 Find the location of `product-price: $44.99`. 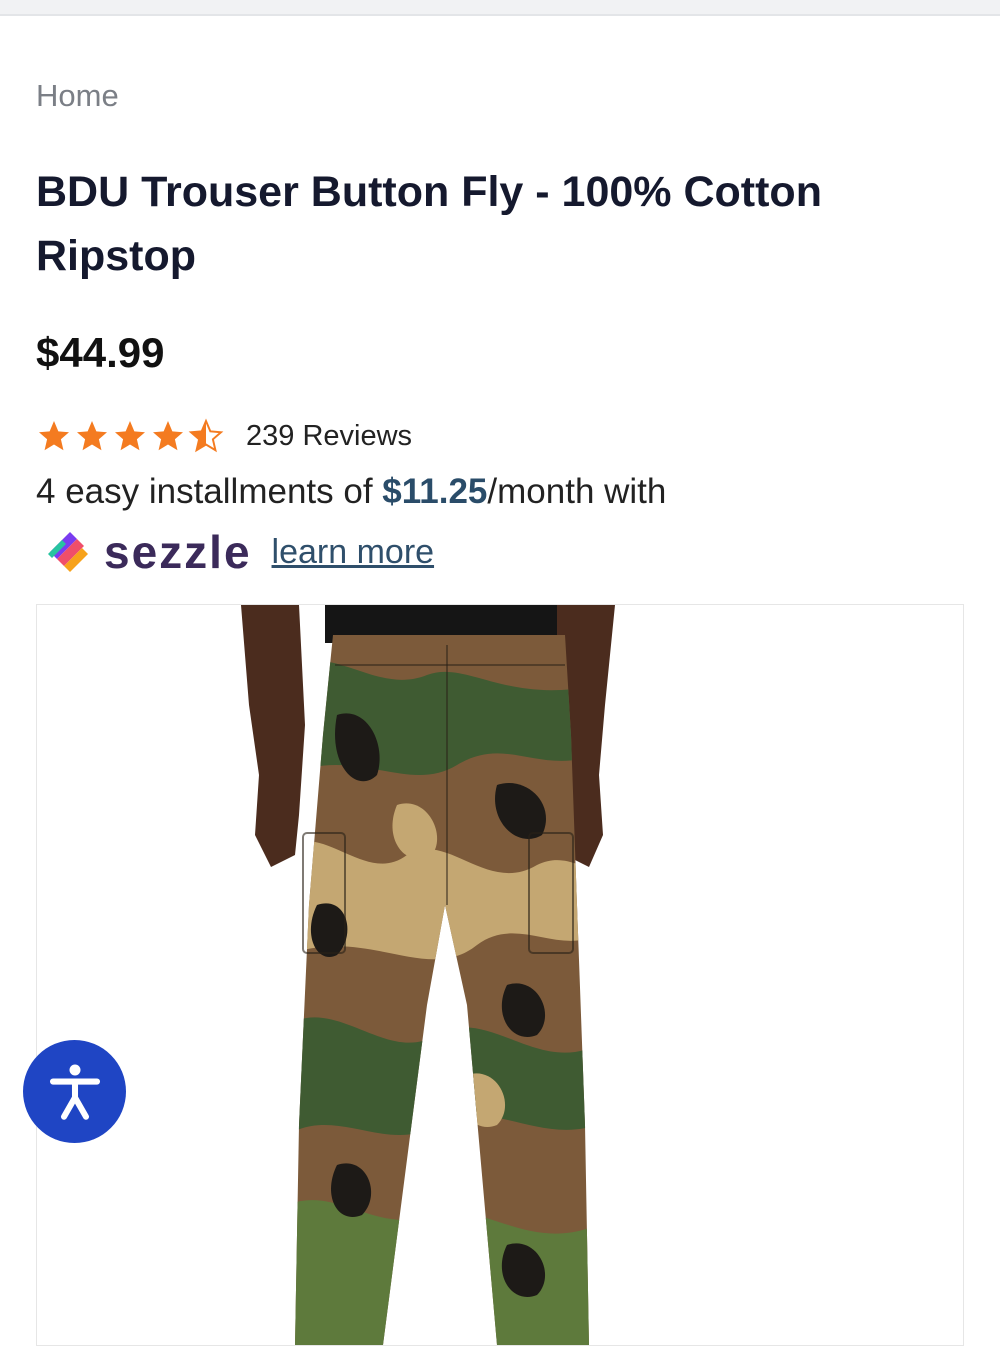

product-price: $44.99 is located at coordinates (100, 352).